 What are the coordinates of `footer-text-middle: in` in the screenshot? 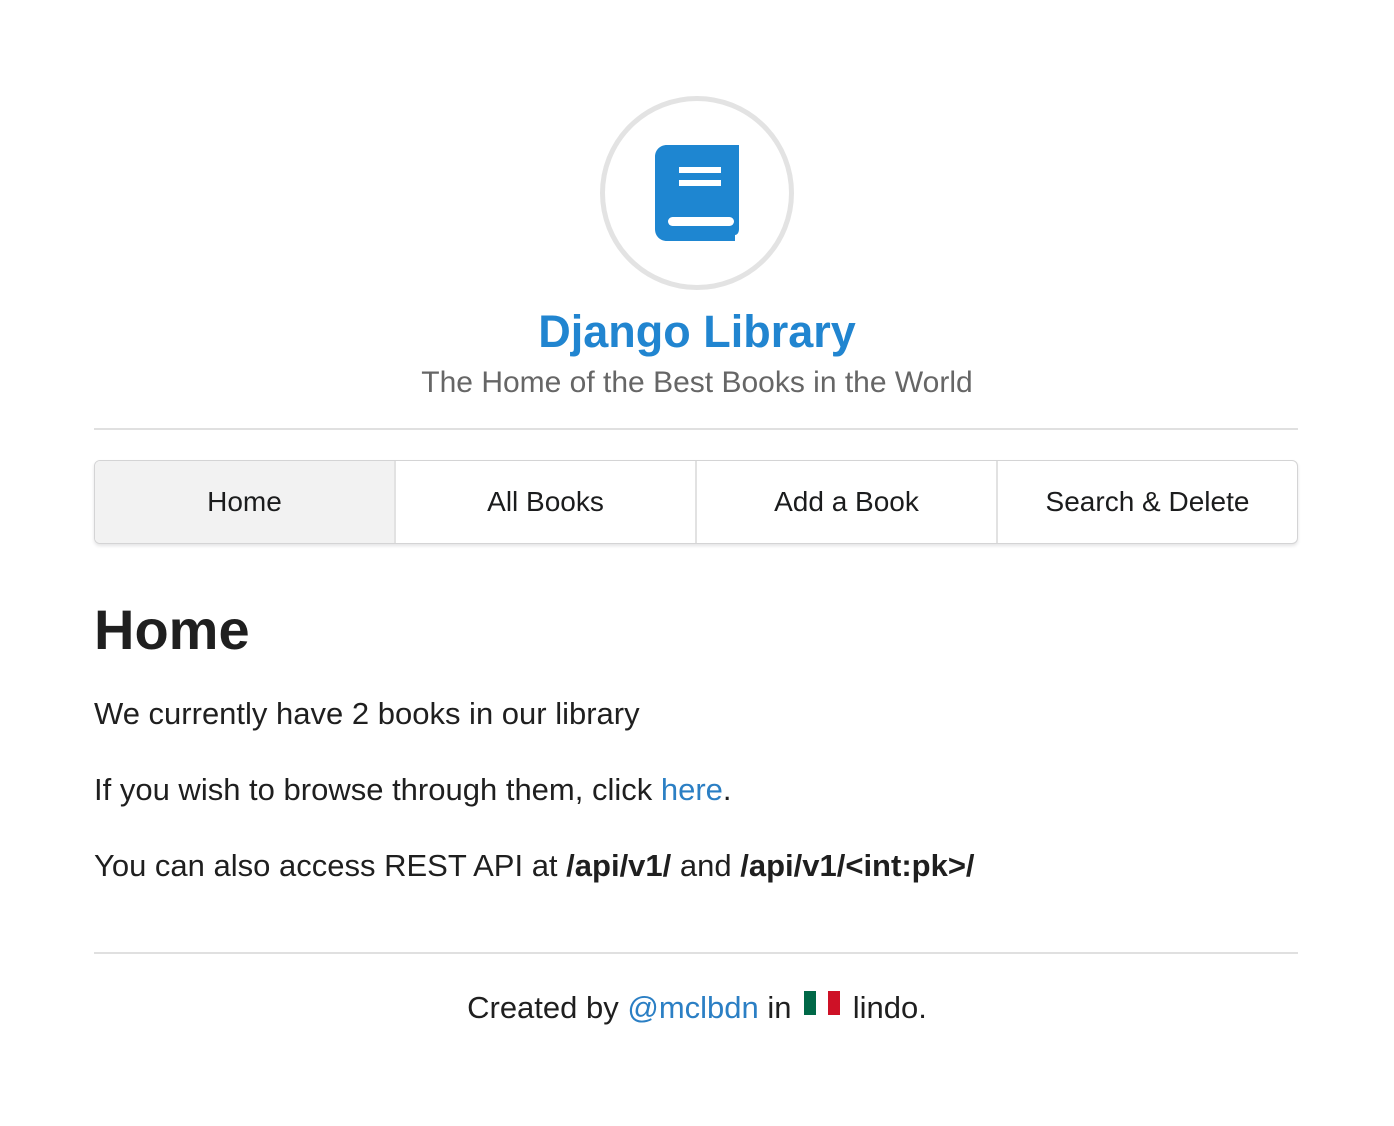 It's located at (779, 1007).